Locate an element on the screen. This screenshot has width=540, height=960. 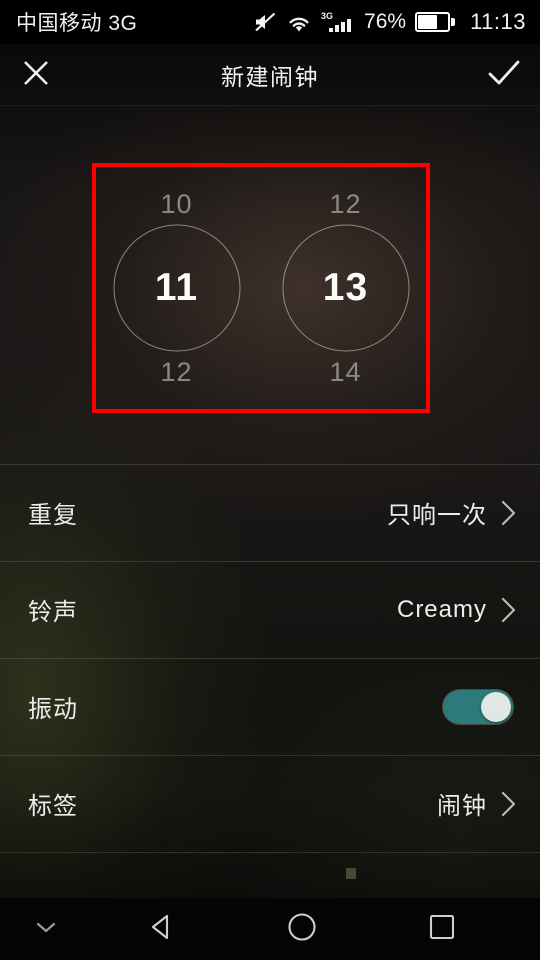
nav-hide-button is located at coordinates (46, 929).